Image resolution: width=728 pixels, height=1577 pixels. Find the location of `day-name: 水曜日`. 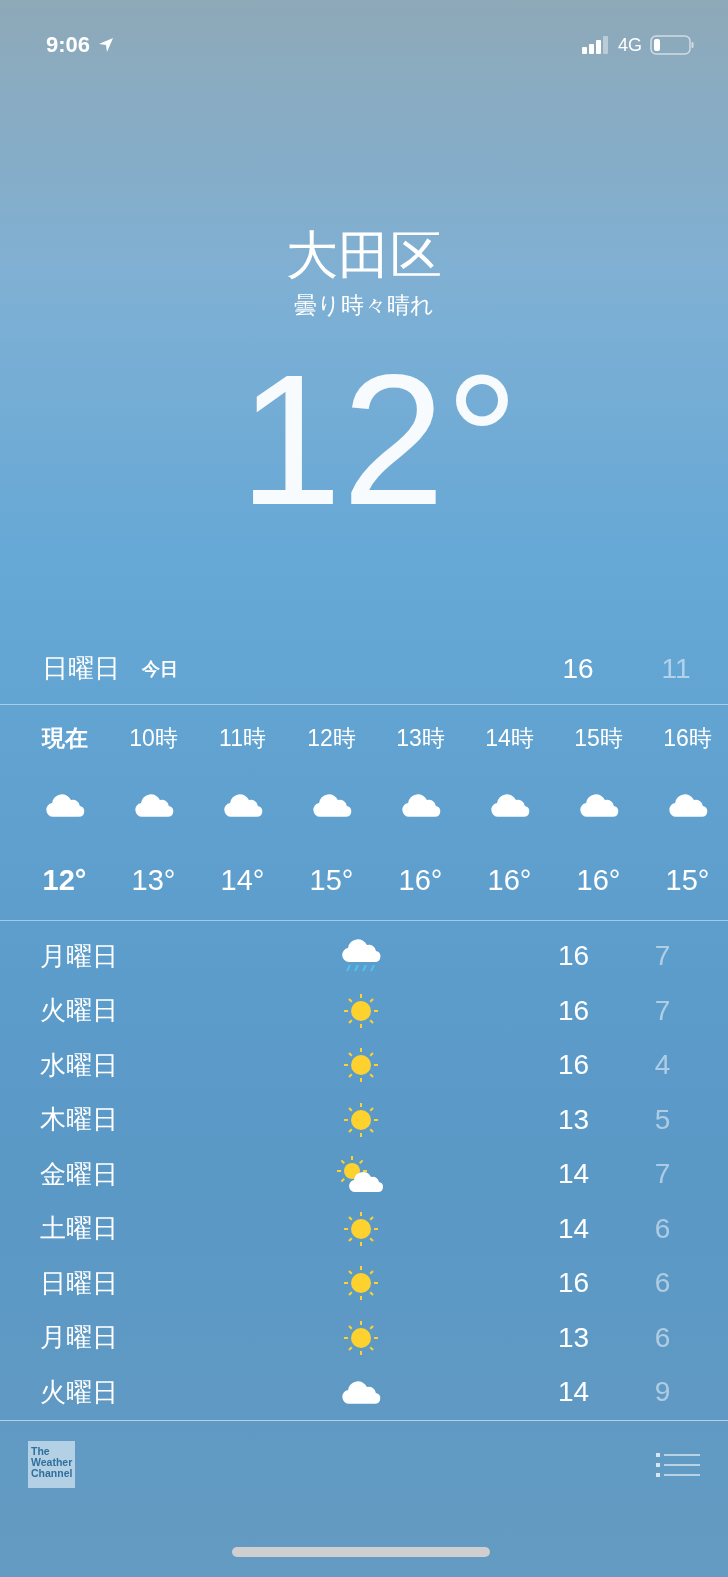

day-name: 水曜日 is located at coordinates (79, 1065).